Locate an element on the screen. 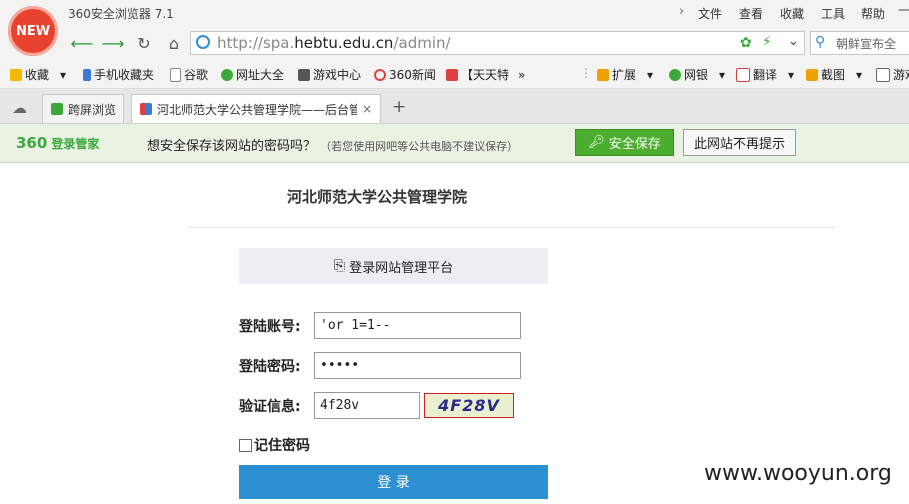 This screenshot has width=909, height=504. menu-help: 帮助 is located at coordinates (873, 13).